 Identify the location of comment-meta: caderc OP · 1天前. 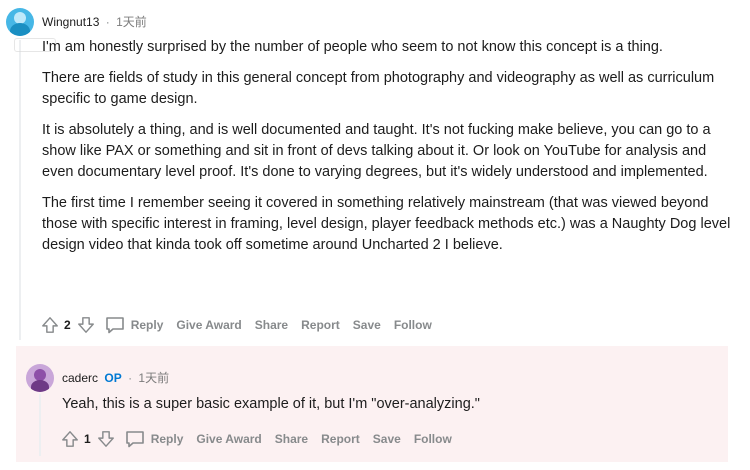
(115, 377).